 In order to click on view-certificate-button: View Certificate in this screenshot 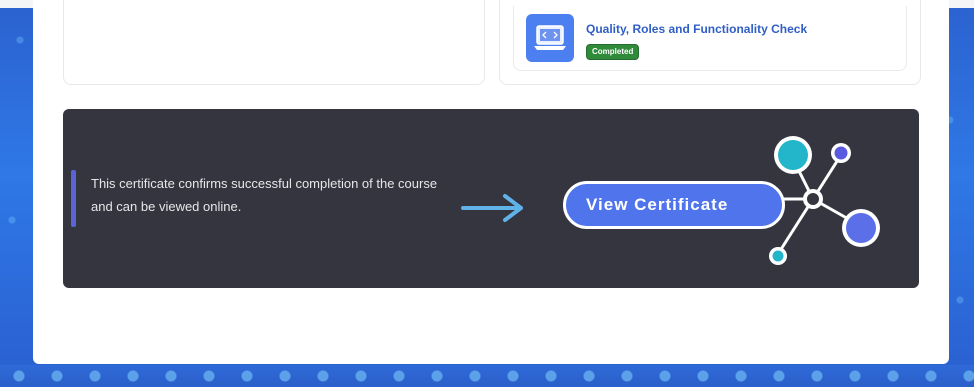, I will do `click(674, 205)`.